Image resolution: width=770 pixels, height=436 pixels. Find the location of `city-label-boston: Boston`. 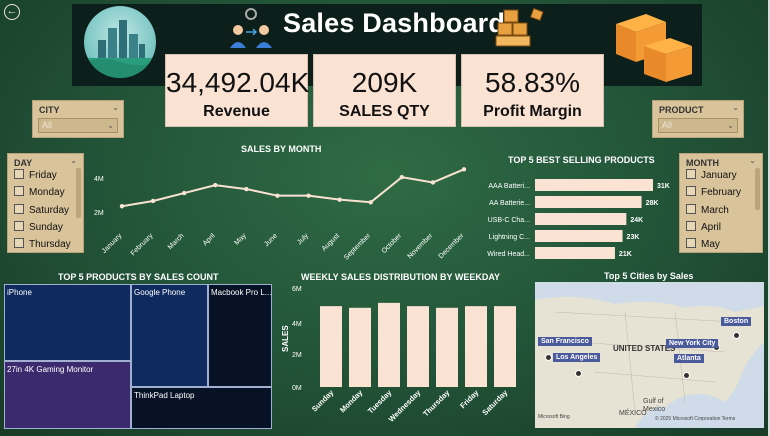

city-label-boston: Boston is located at coordinates (736, 321).